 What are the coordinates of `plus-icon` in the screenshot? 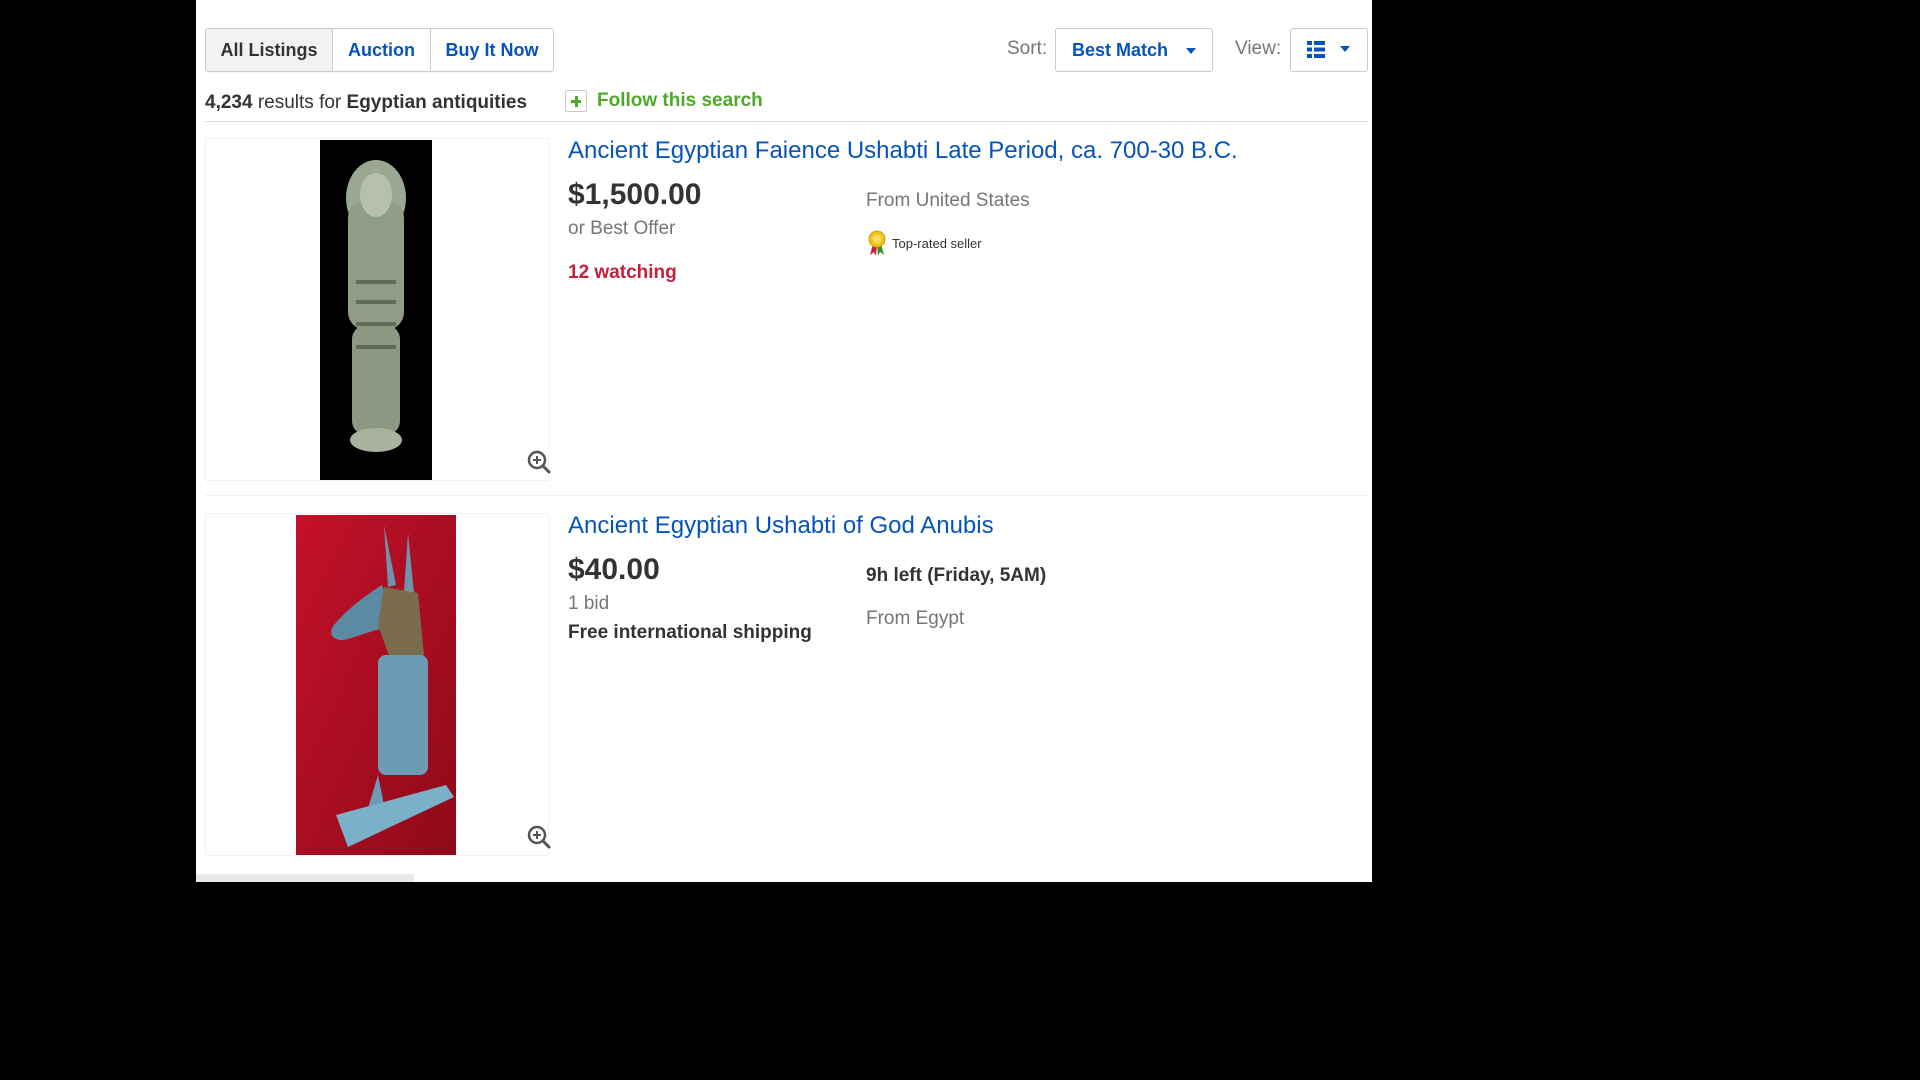 It's located at (576, 101).